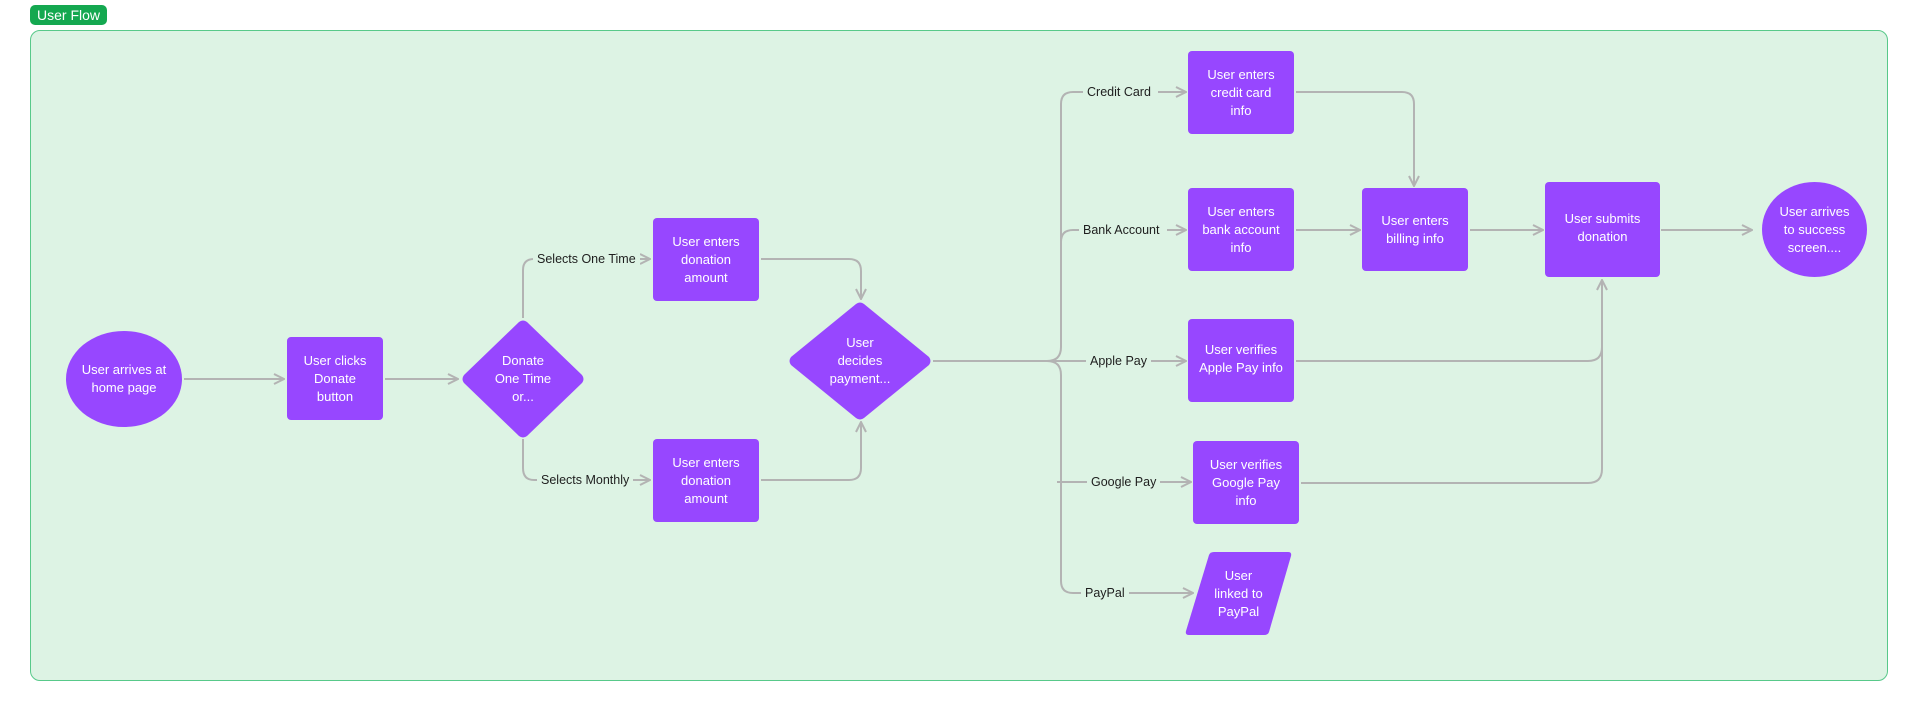 Image resolution: width=1920 pixels, height=713 pixels. I want to click on credit-card-node: User enters credit card info, so click(1241, 92).